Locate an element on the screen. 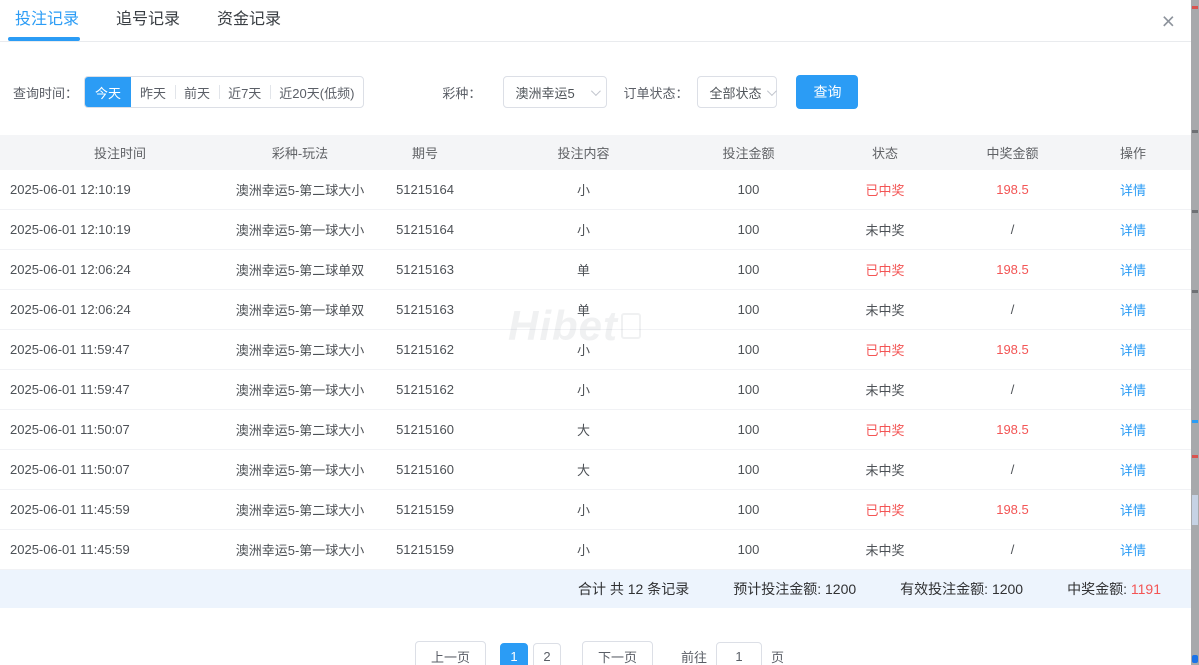 Image resolution: width=1199 pixels, height=665 pixels. tab-betting-records: 投注记录 is located at coordinates (44, 21).